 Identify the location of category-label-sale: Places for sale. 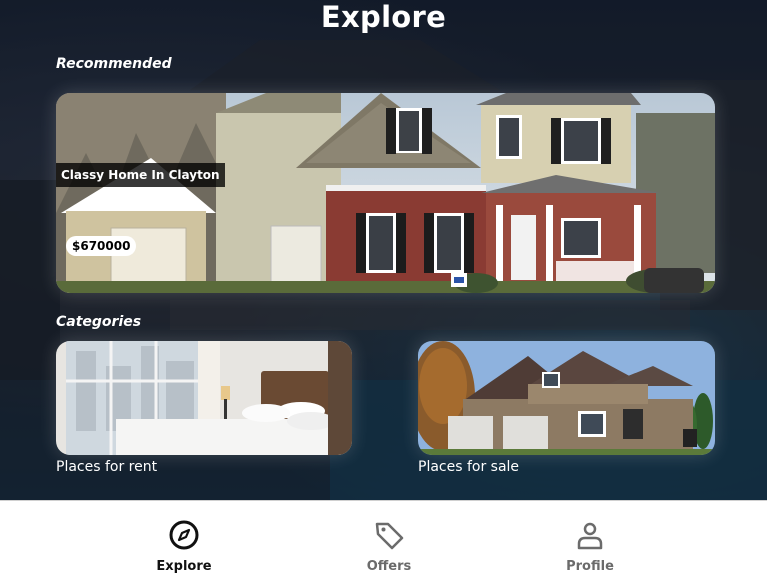
(469, 467).